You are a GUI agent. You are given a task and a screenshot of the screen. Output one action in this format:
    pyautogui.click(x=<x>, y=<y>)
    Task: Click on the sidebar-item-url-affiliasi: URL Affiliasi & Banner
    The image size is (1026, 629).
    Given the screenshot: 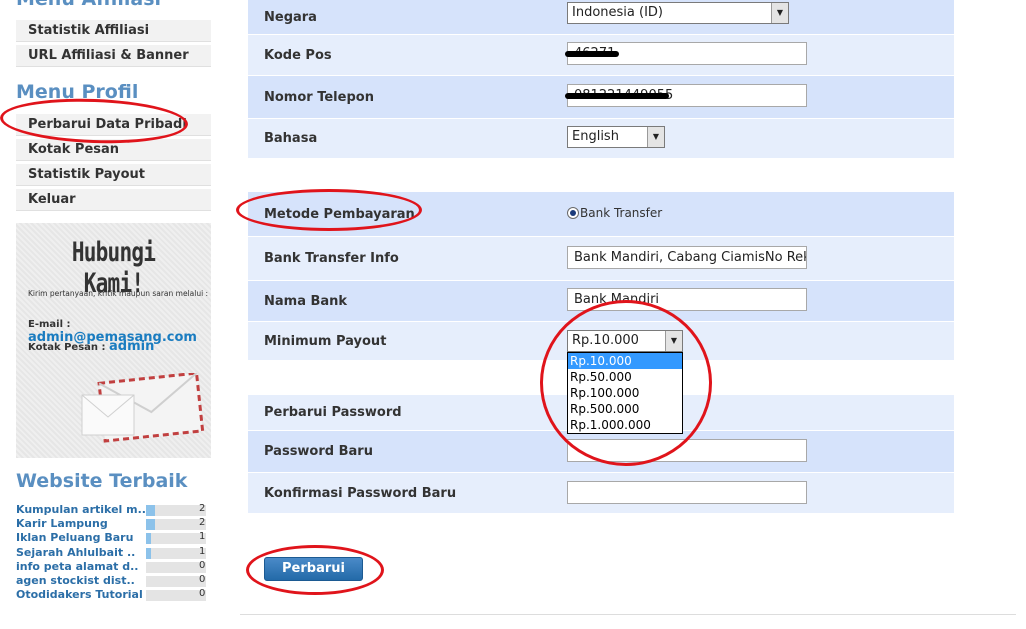 What is the action you would take?
    pyautogui.click(x=113, y=56)
    